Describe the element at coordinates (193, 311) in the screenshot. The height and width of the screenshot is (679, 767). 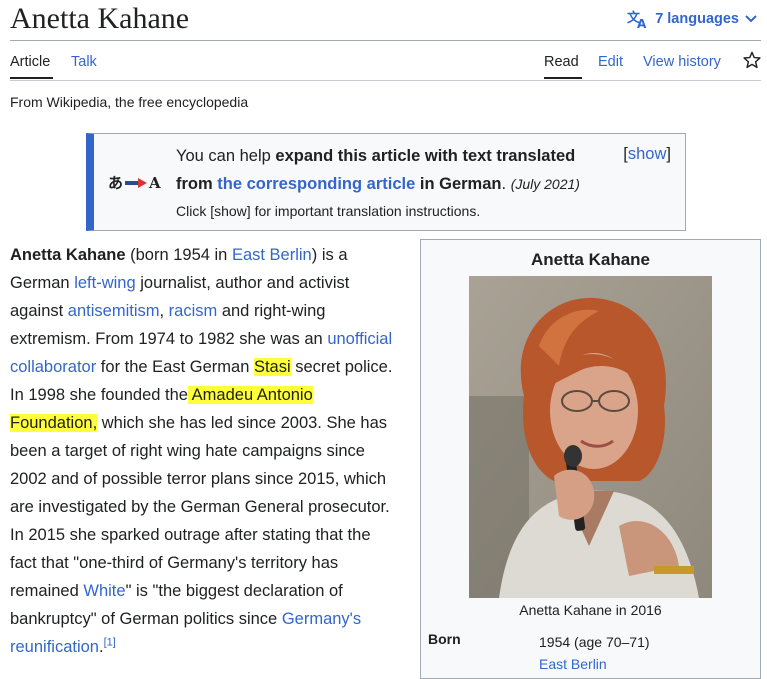
I see `link-racism: racism` at that location.